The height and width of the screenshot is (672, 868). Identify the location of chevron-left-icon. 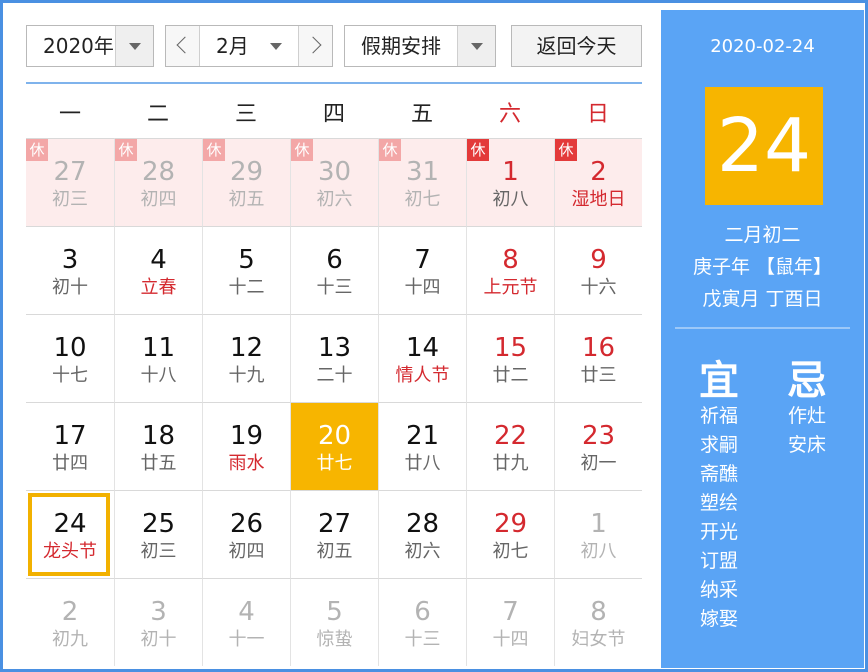
(185, 45).